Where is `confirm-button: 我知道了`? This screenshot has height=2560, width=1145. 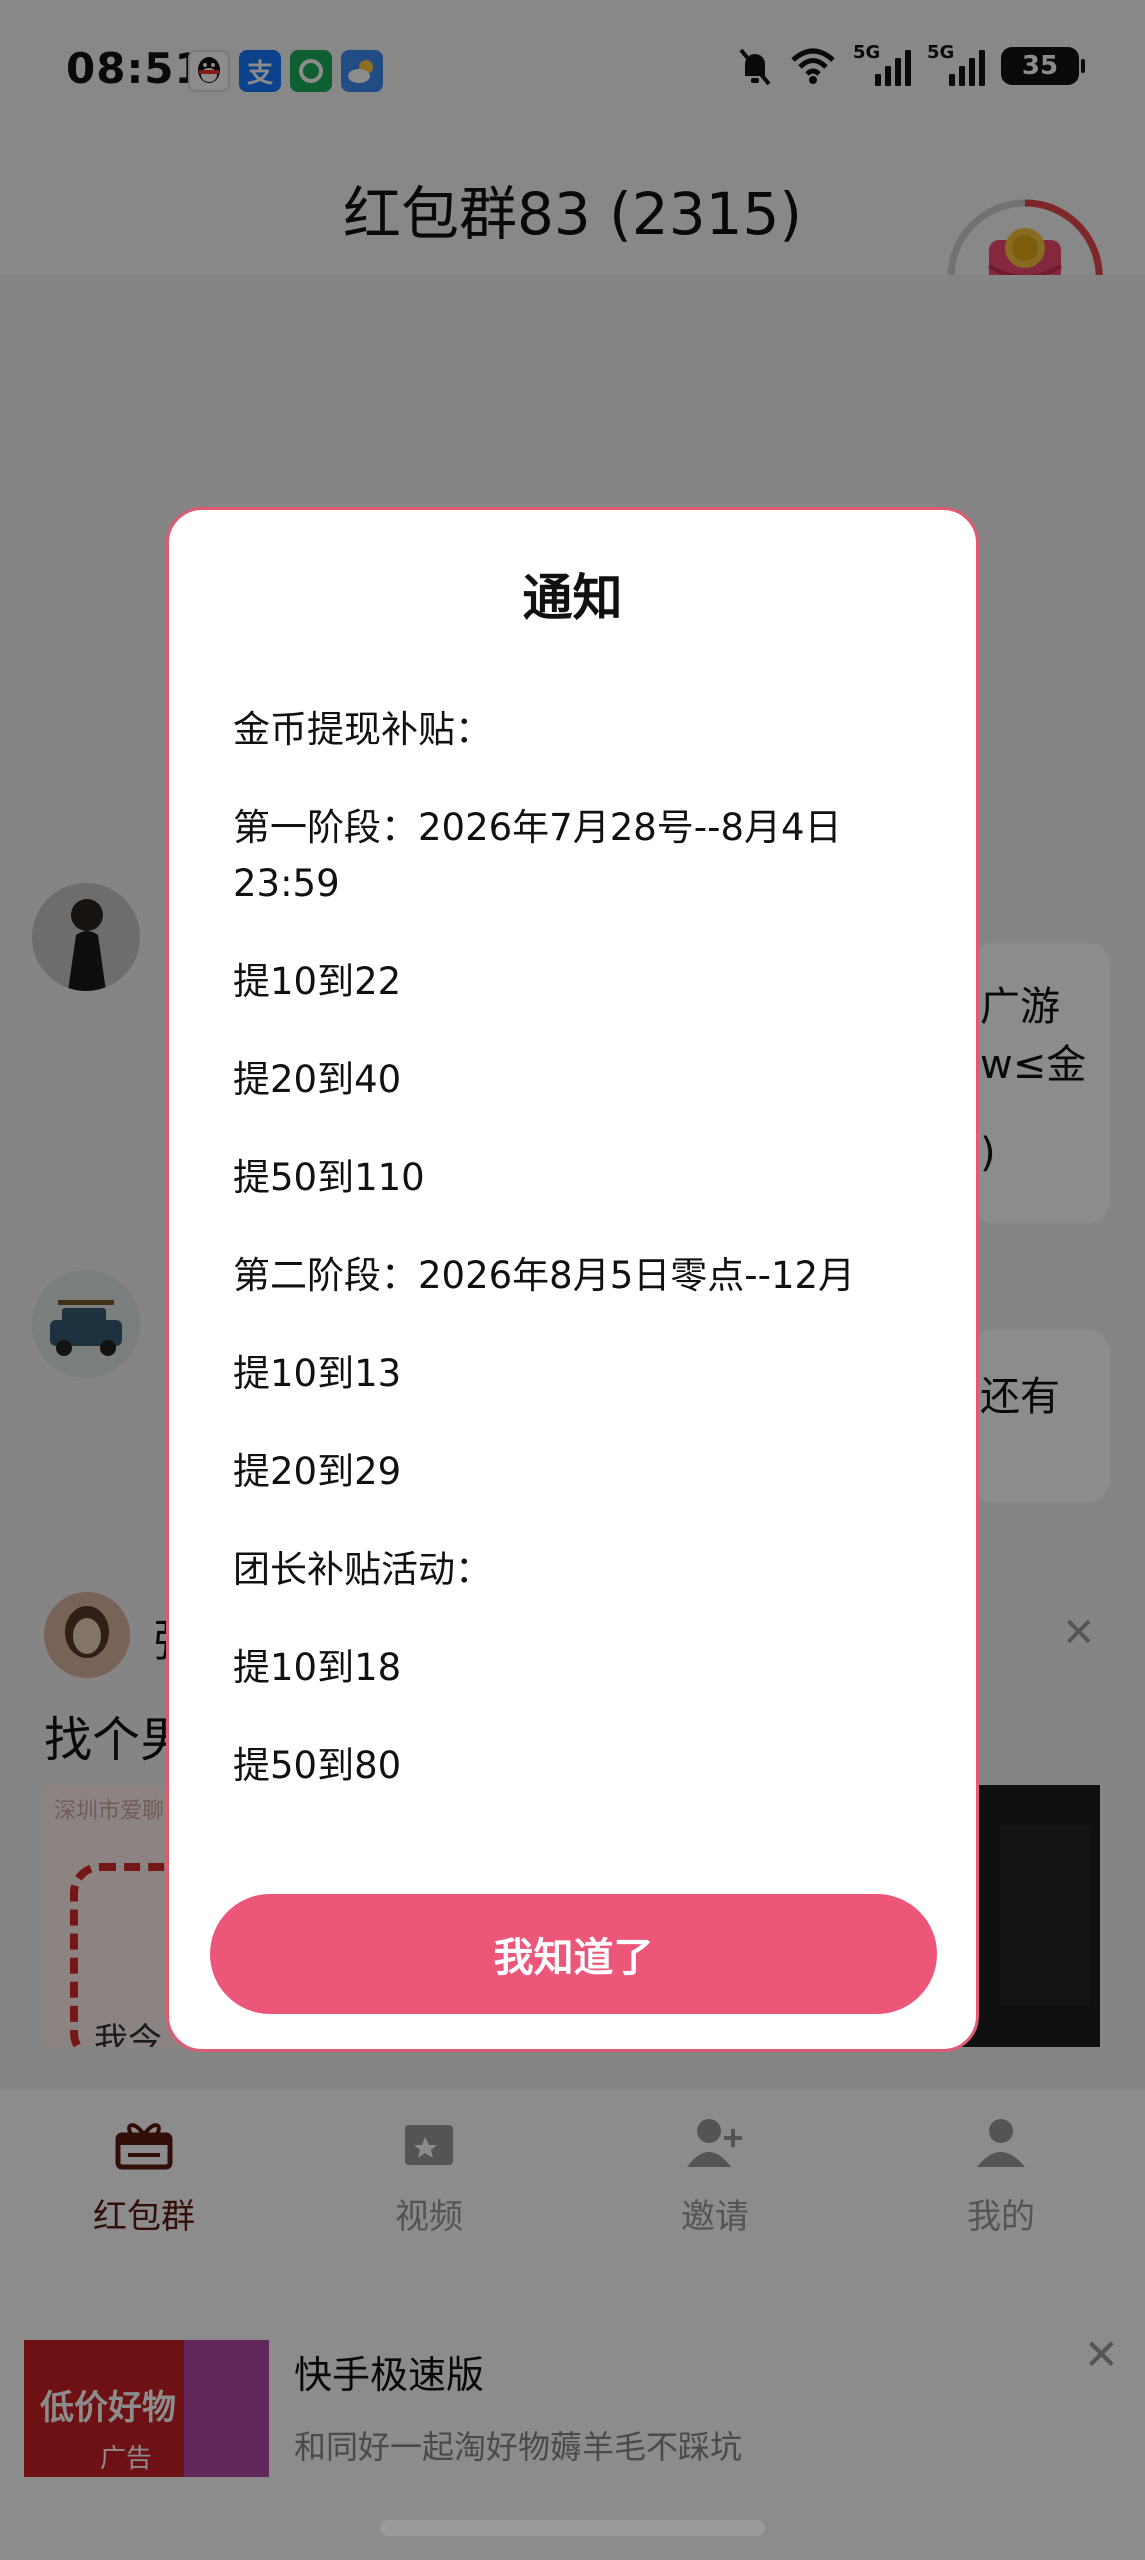 confirm-button: 我知道了 is located at coordinates (573, 1954).